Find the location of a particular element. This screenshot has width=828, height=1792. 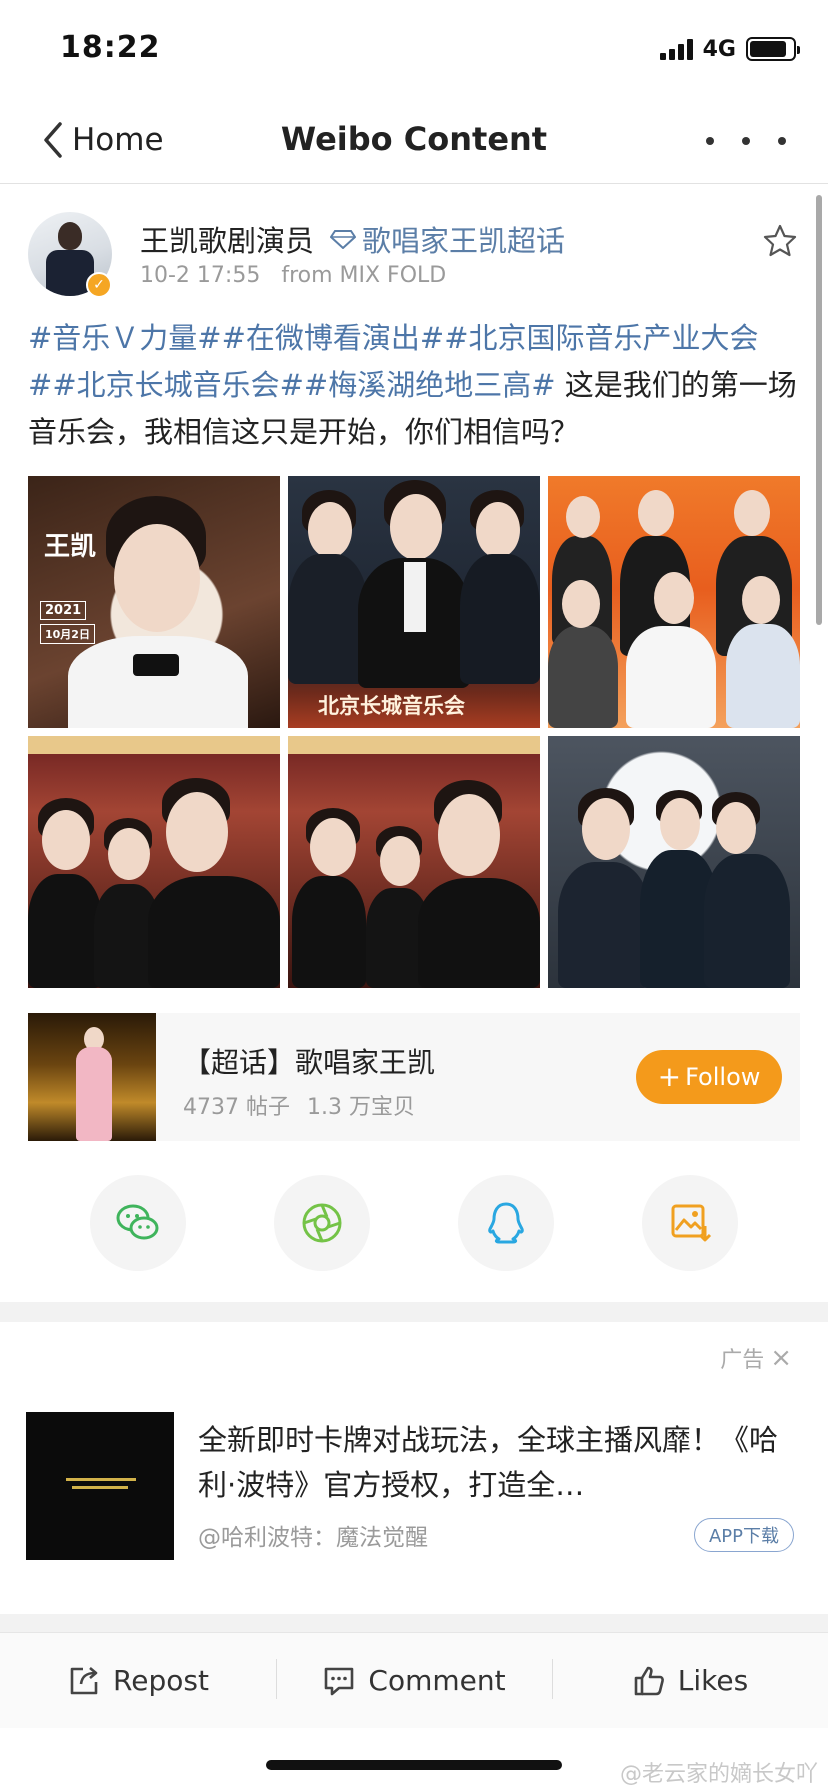

favorite-star-icon is located at coordinates (780, 241).